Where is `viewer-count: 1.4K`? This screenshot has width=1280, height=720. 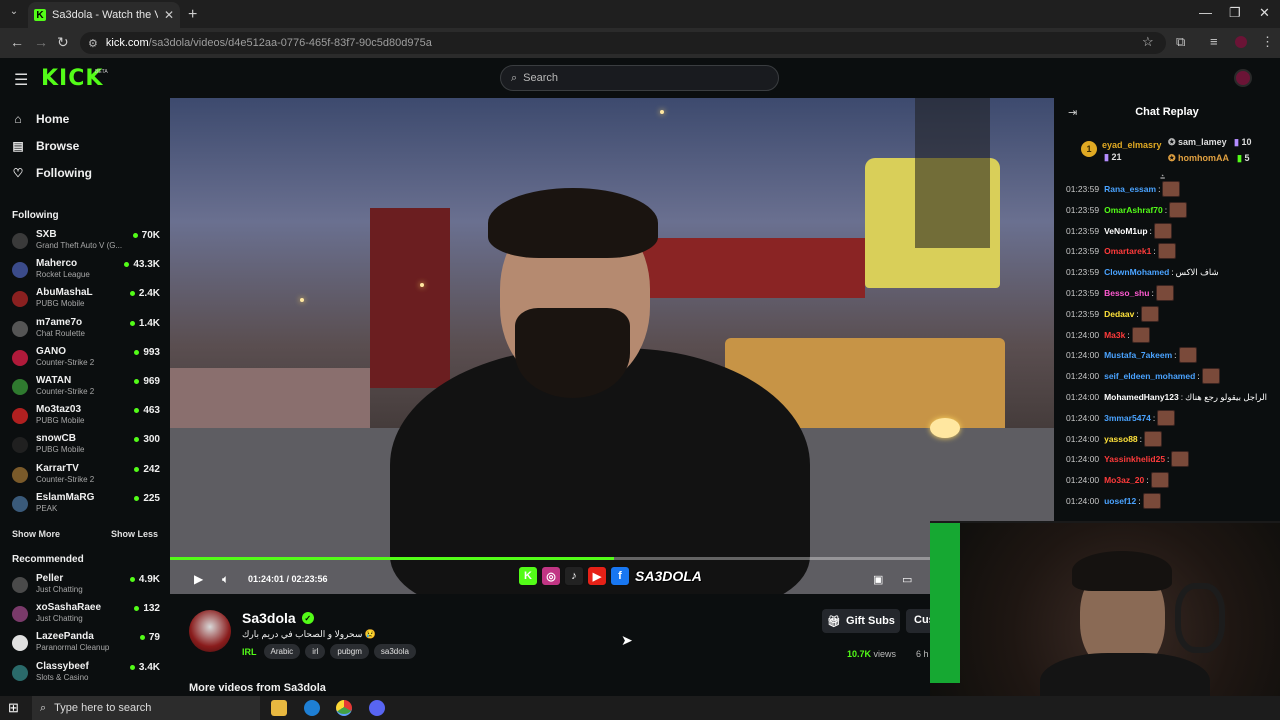 viewer-count: 1.4K is located at coordinates (144, 323).